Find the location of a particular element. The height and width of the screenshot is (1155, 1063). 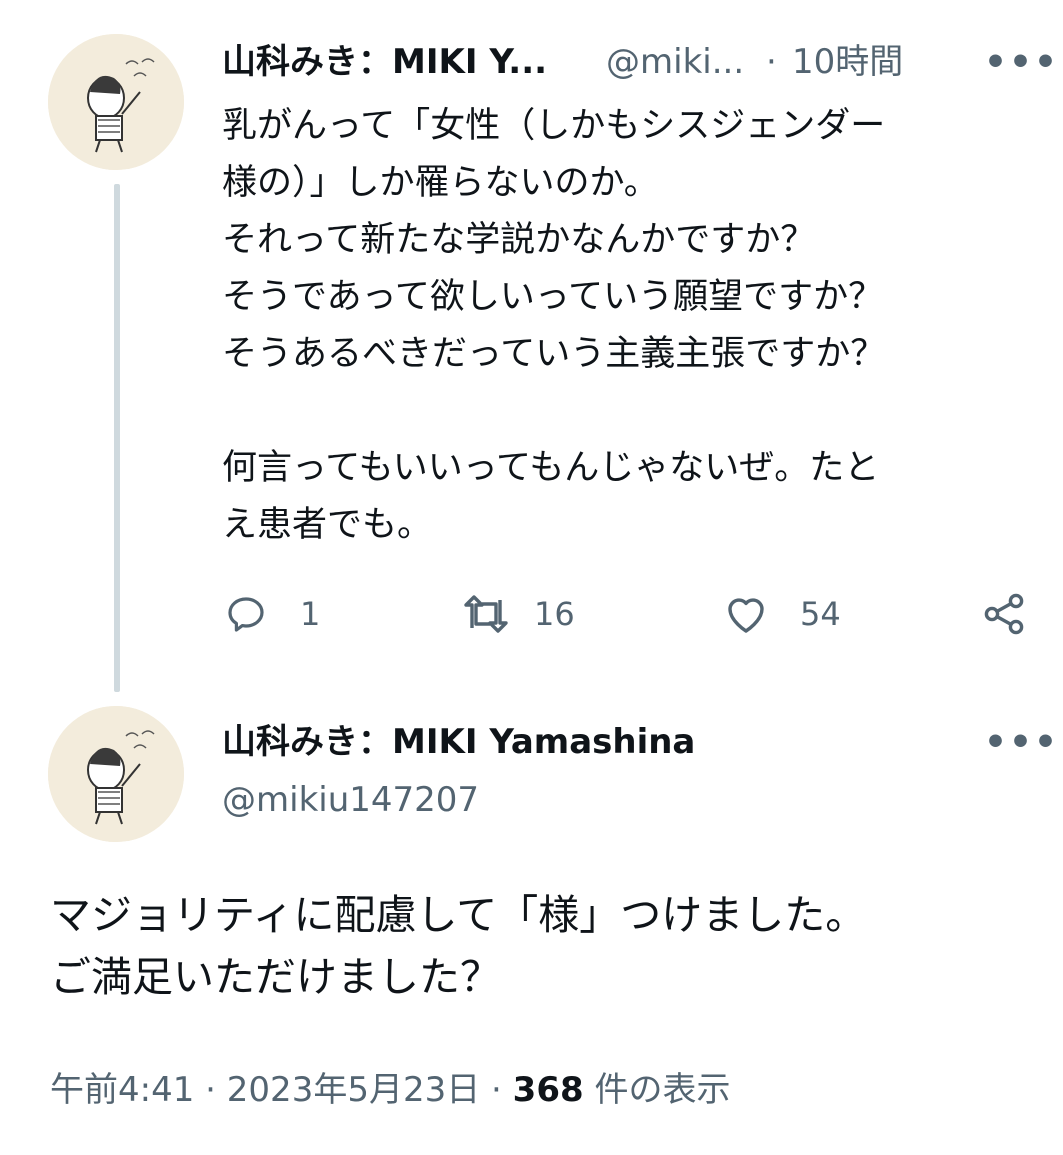

like-count: 54 is located at coordinates (820, 614).